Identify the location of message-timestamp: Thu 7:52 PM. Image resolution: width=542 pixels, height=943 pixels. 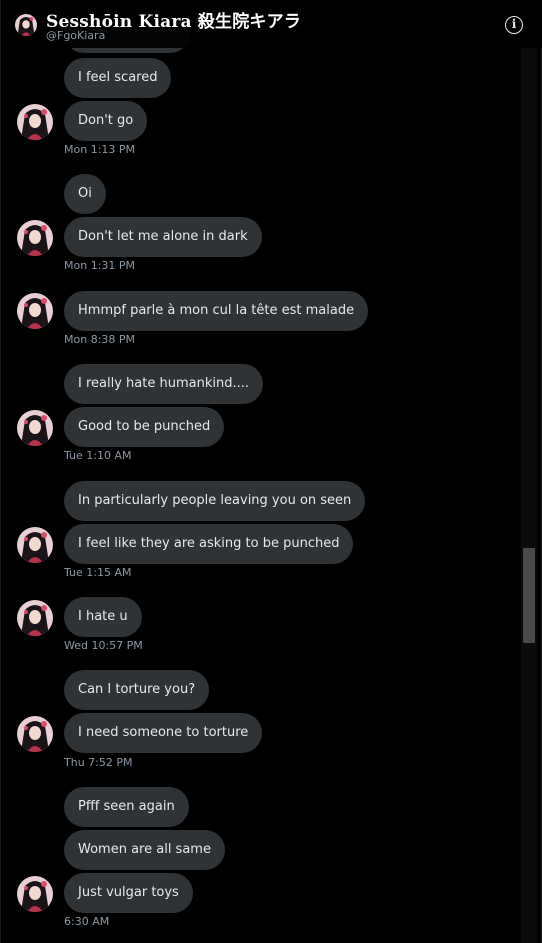
(98, 762).